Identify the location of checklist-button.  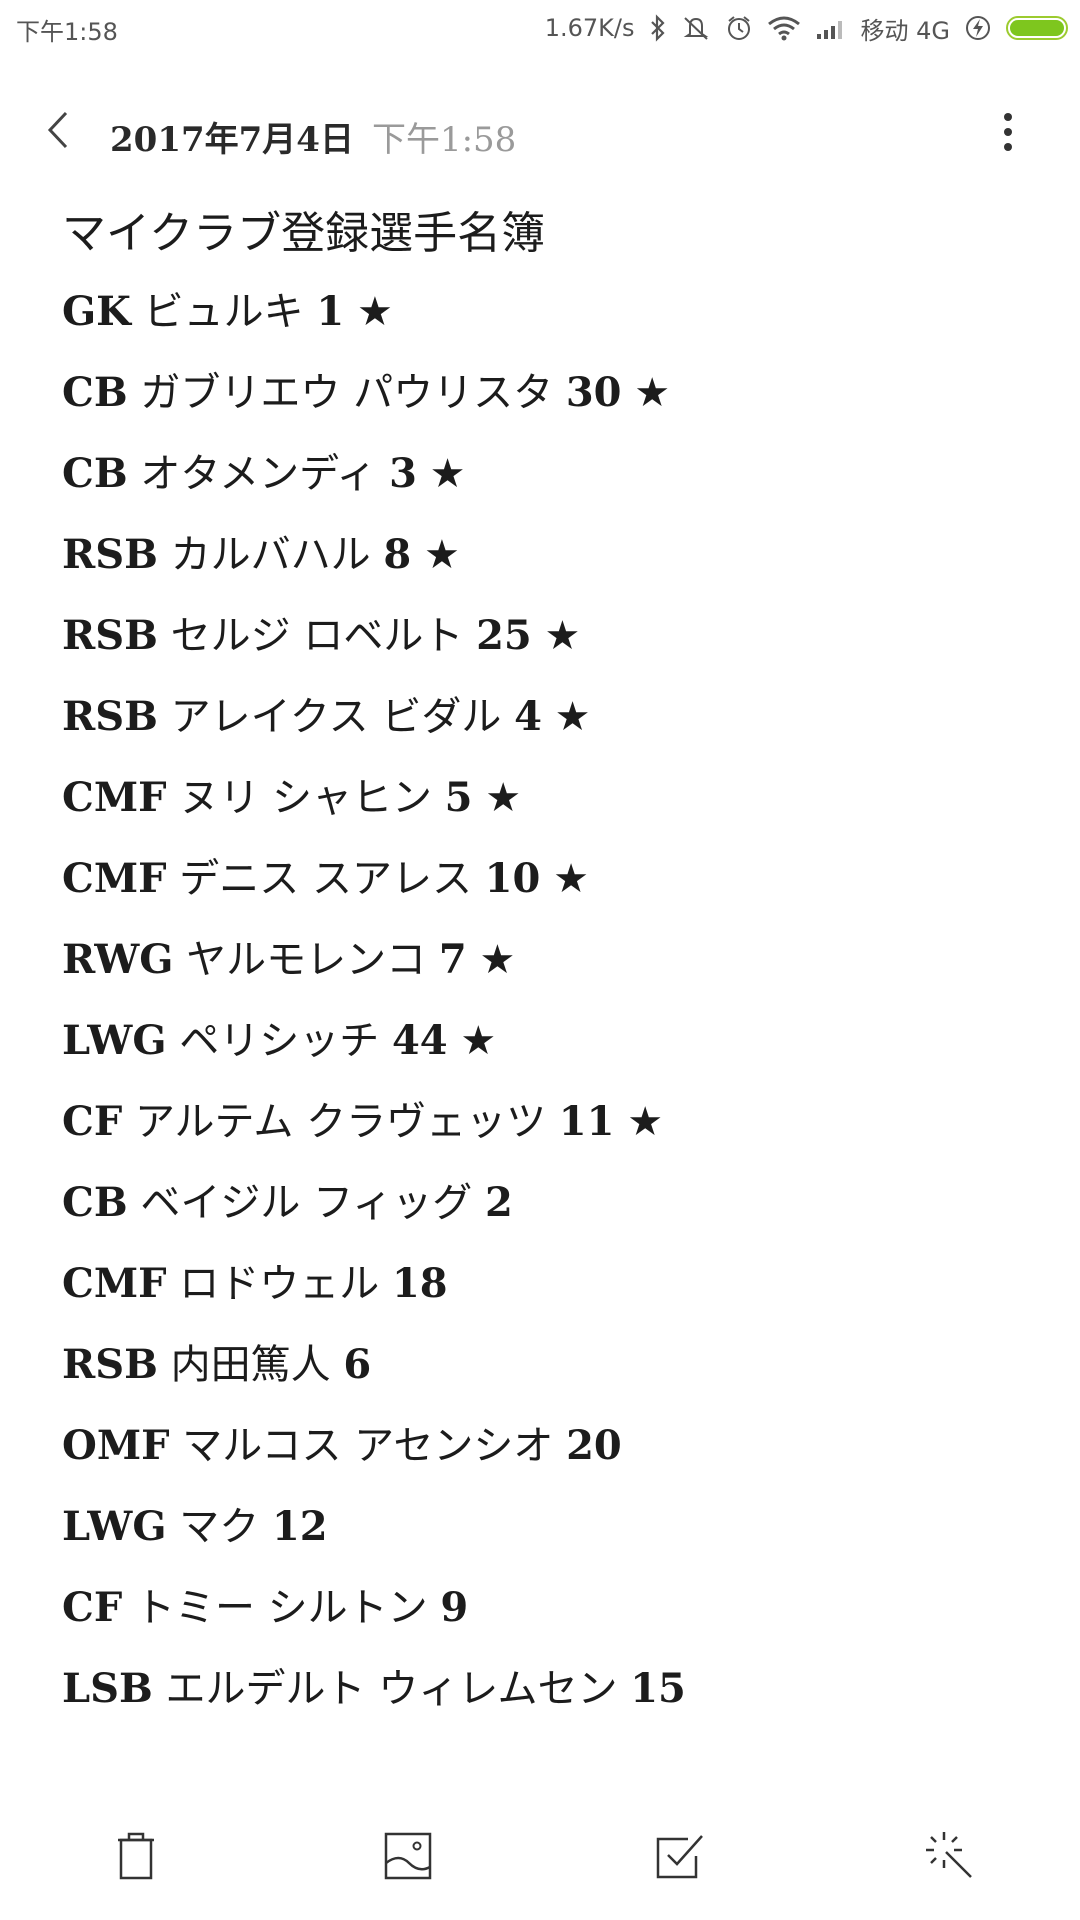
(680, 1858).